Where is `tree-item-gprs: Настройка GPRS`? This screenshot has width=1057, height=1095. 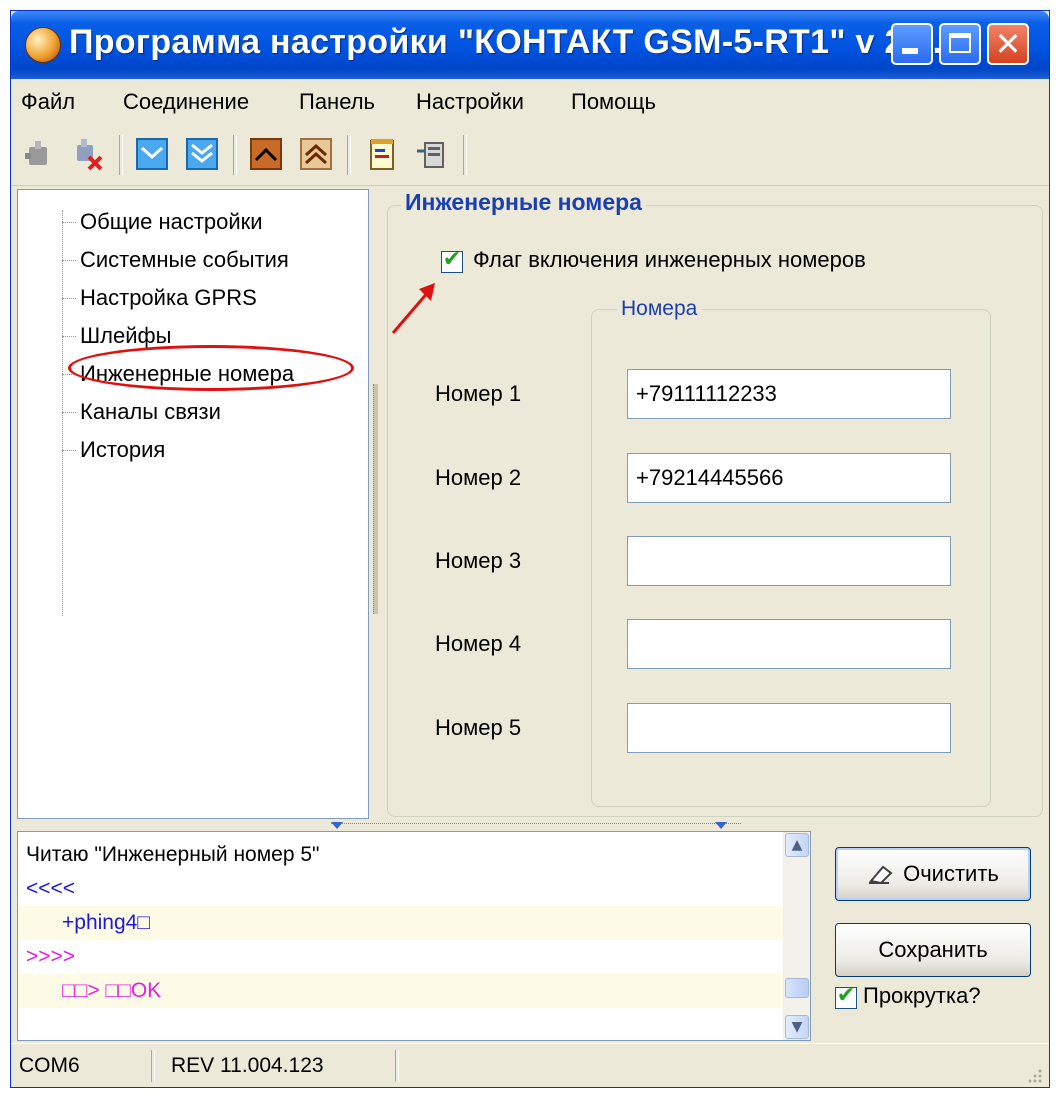 tree-item-gprs: Настройка GPRS is located at coordinates (159, 298).